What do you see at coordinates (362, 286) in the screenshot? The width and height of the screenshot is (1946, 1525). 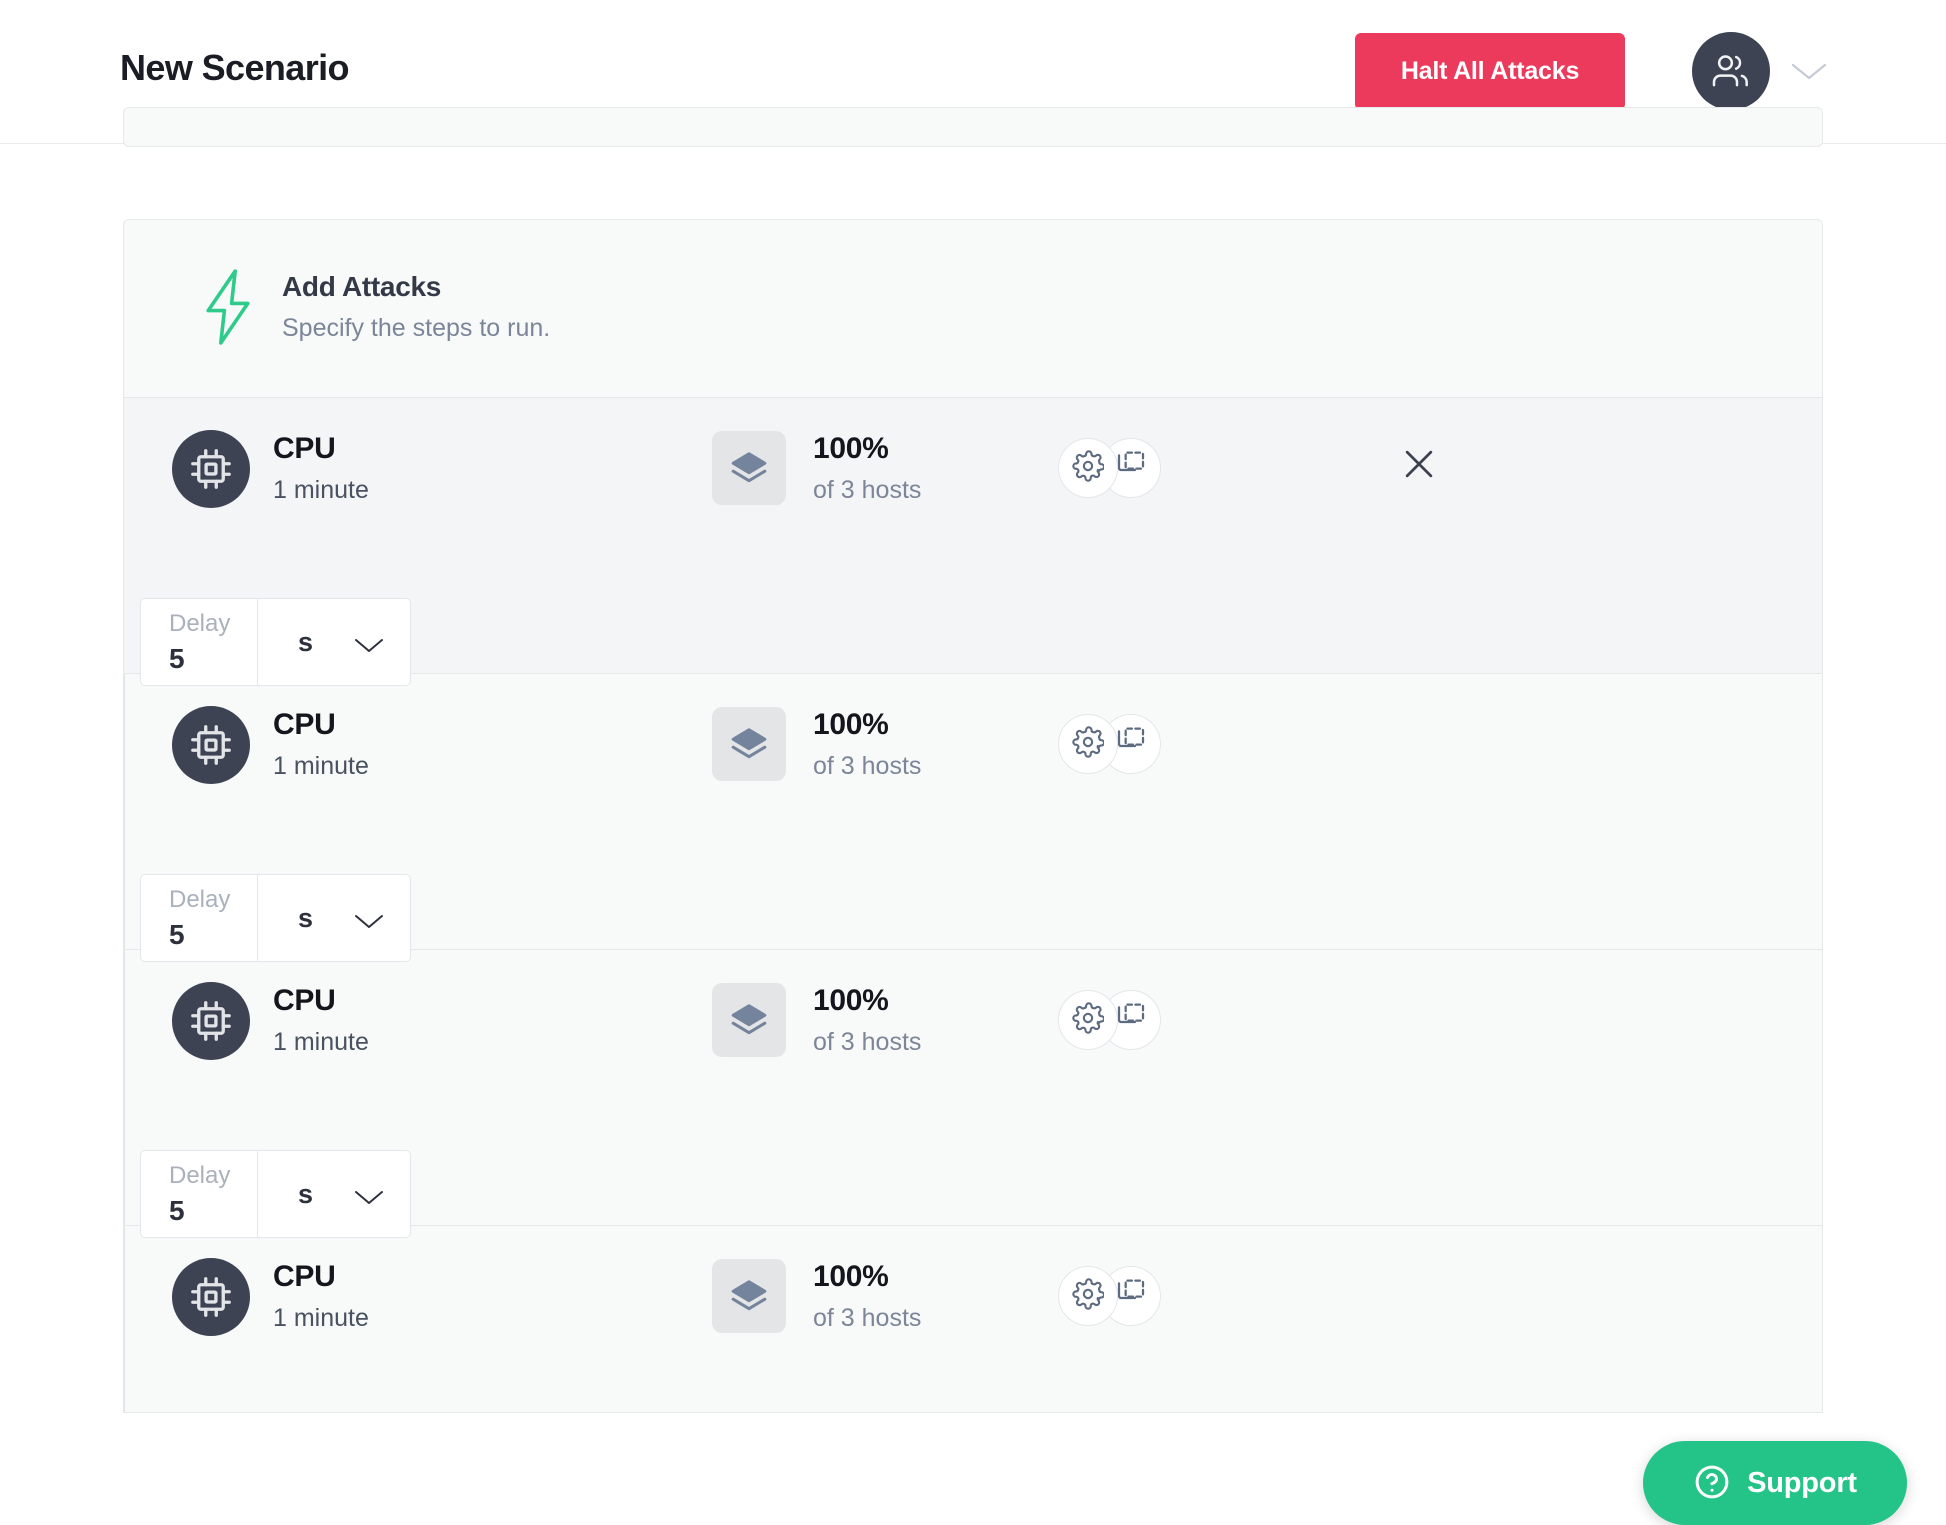 I see `add-attacks-title: Add Attacks` at bounding box center [362, 286].